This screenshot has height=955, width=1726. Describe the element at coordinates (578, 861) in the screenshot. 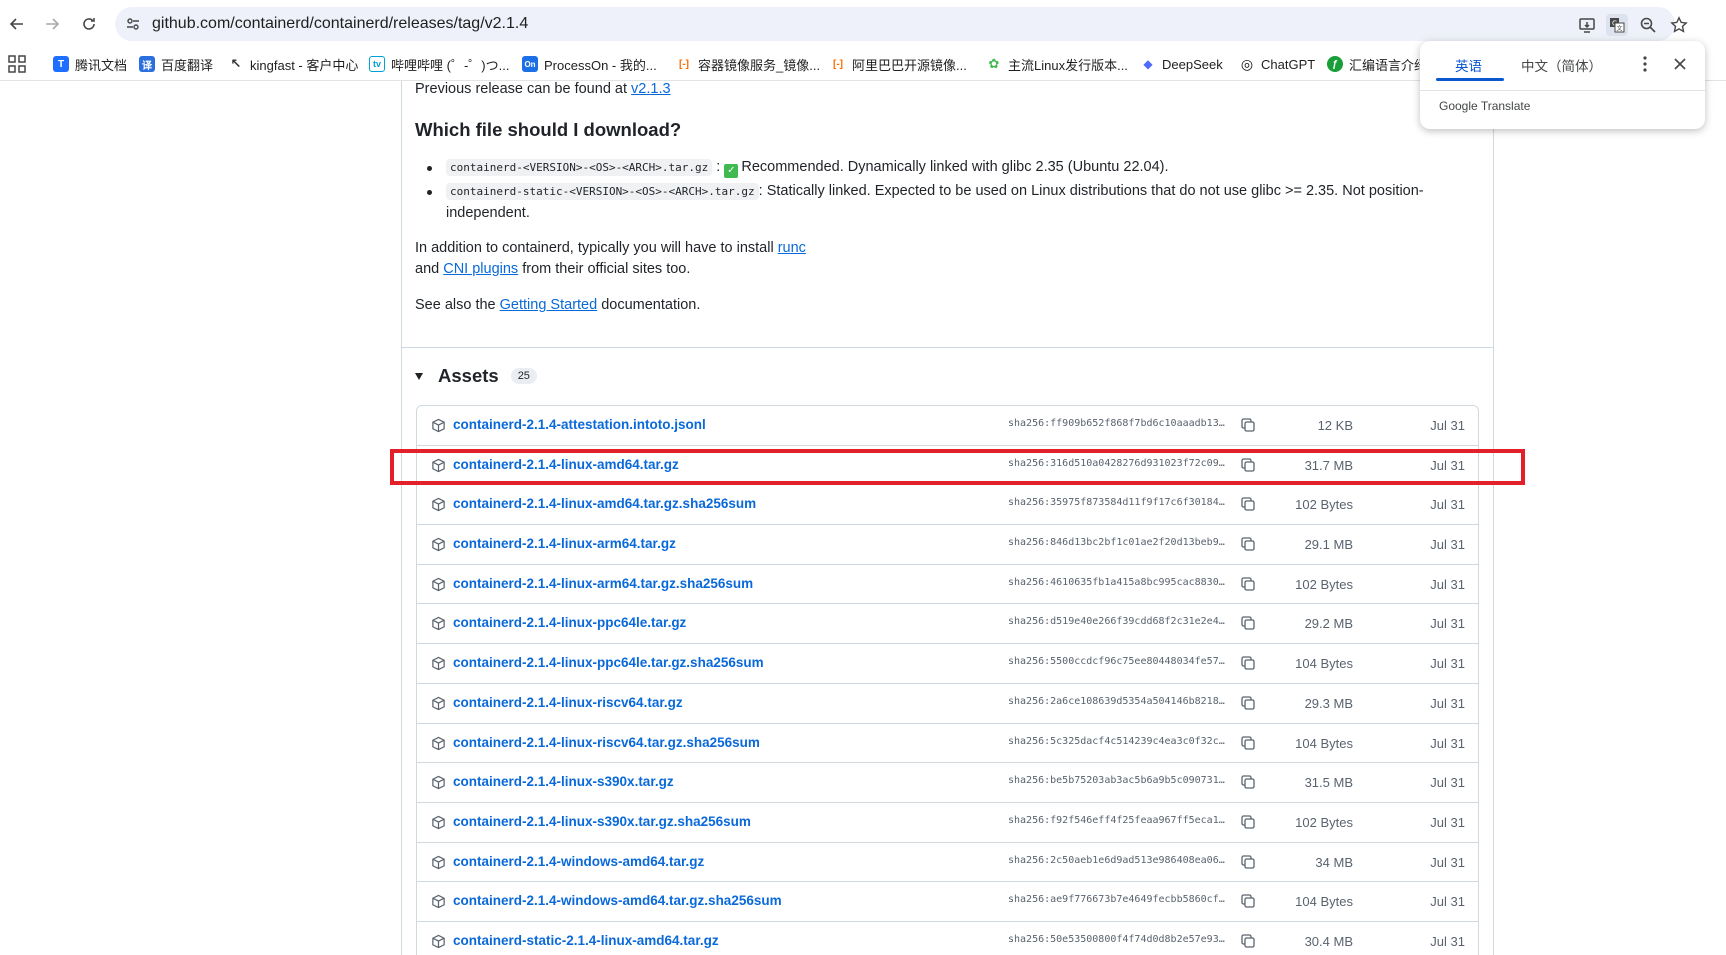

I see `asset-download-link: containerd-2.1.4-windows-amd64.tar.gz` at that location.